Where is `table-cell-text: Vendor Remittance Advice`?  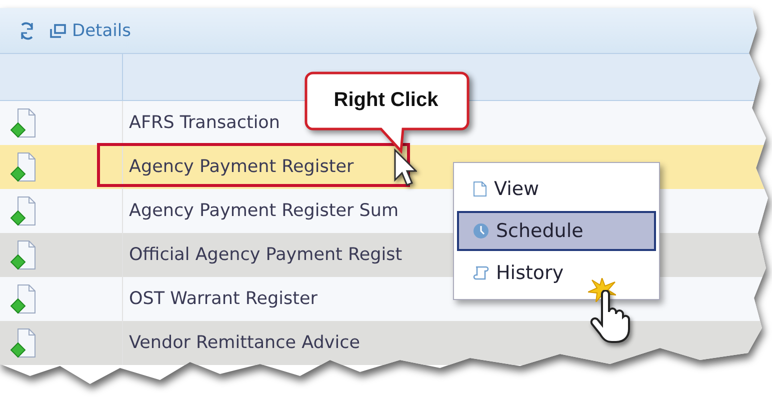
table-cell-text: Vendor Remittance Advice is located at coordinates (244, 343).